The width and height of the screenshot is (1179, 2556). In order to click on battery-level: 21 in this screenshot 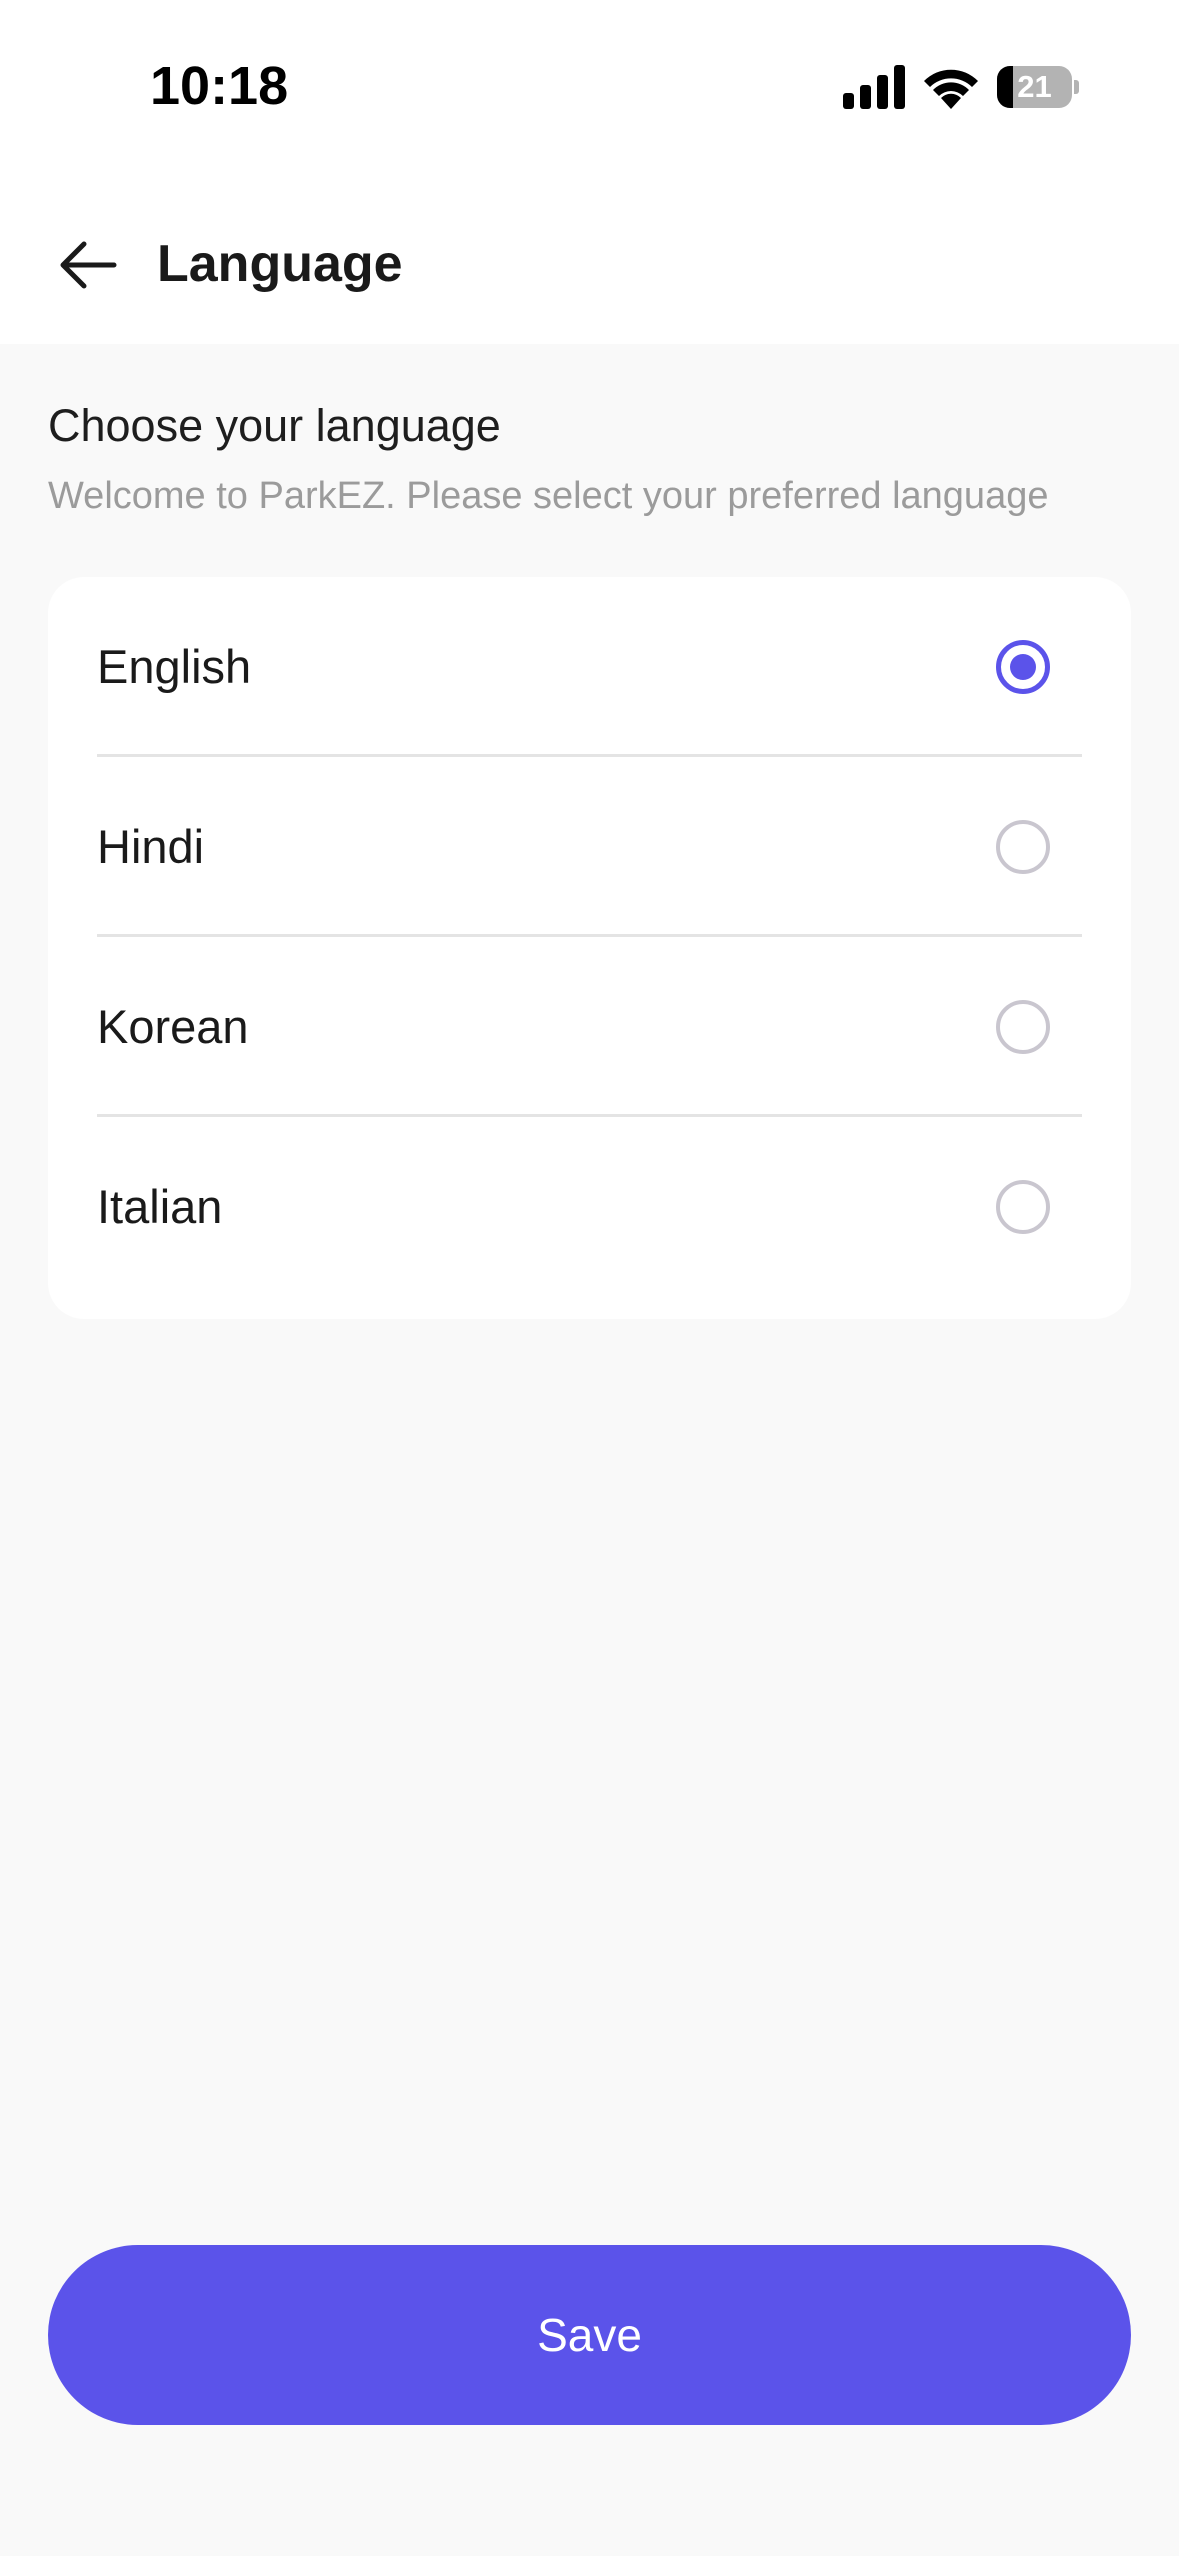, I will do `click(1034, 86)`.